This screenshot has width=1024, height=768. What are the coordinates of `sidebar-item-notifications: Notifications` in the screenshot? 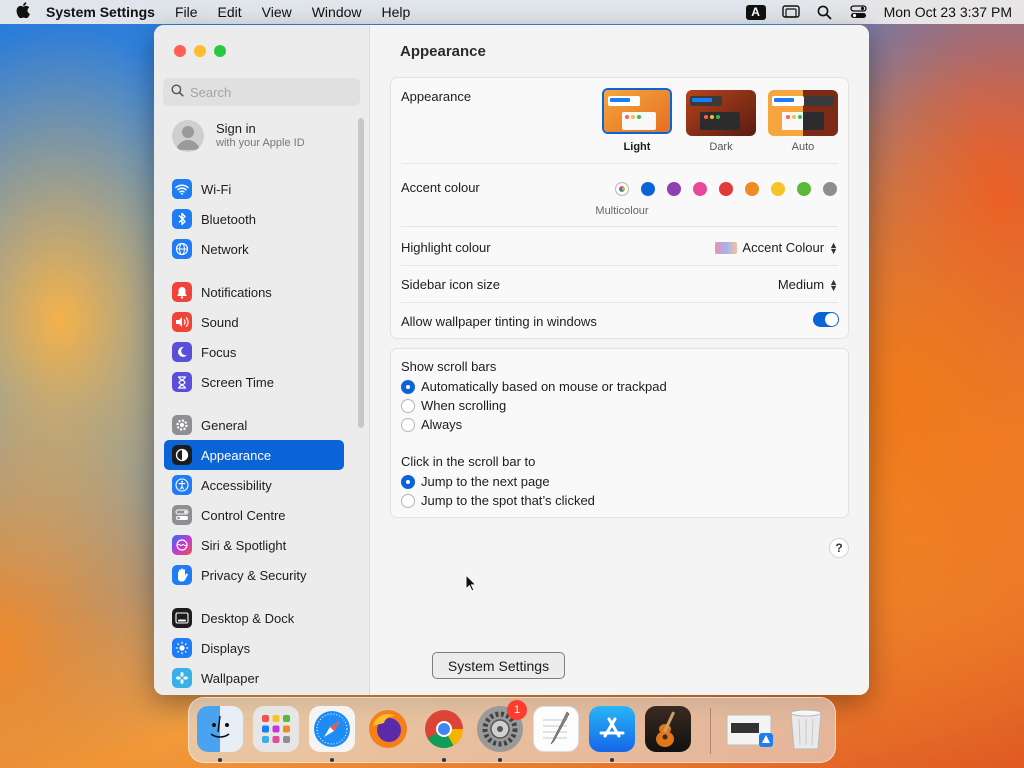 It's located at (254, 292).